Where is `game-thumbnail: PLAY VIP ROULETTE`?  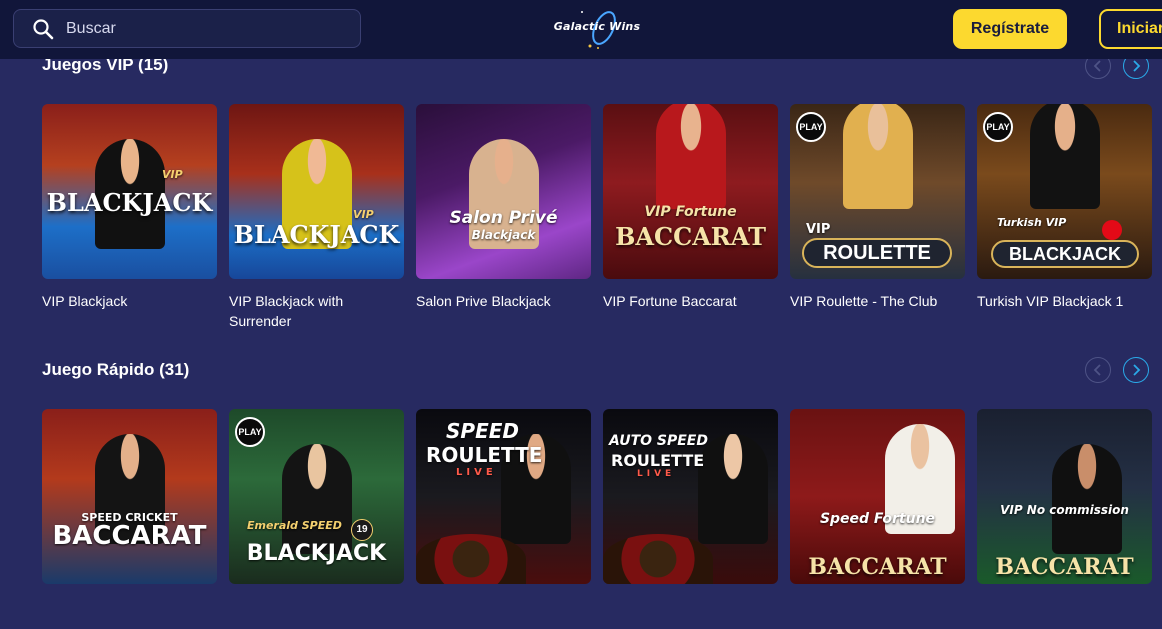 game-thumbnail: PLAY VIP ROULETTE is located at coordinates (877, 191).